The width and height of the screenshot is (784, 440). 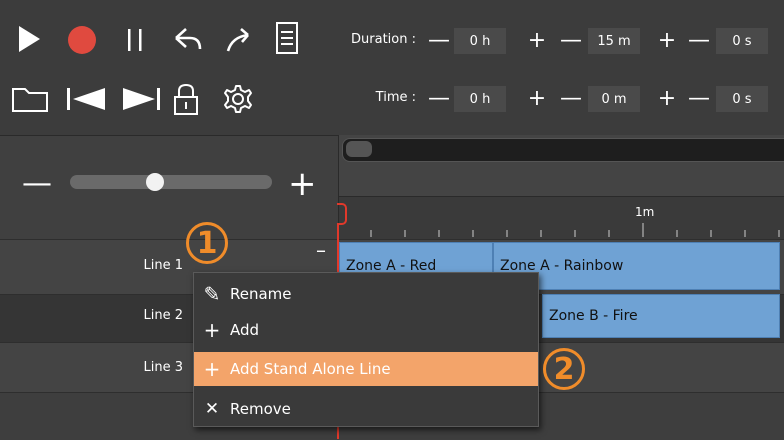 What do you see at coordinates (366, 330) in the screenshot?
I see `menu-item-add: + Add` at bounding box center [366, 330].